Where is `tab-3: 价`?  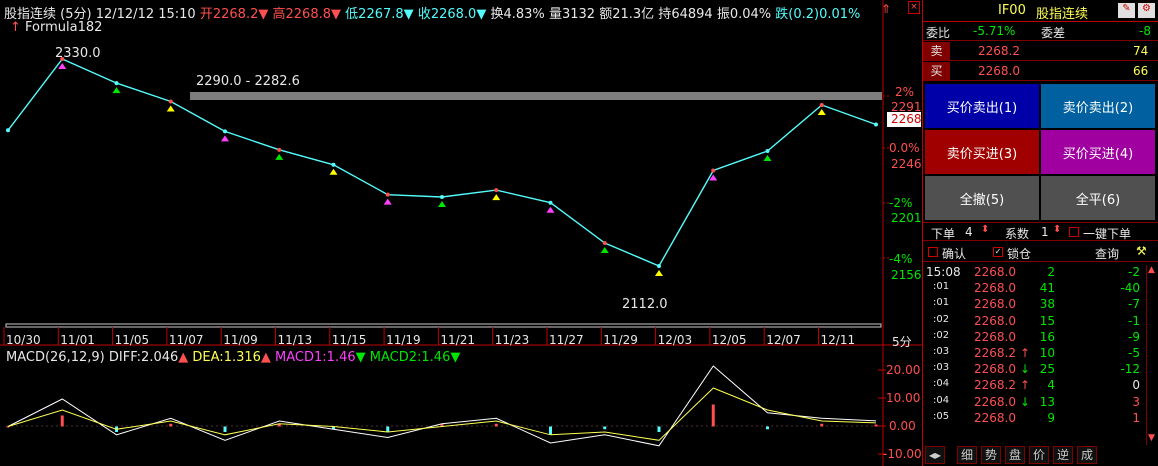
tab-3: 价 is located at coordinates (1039, 455).